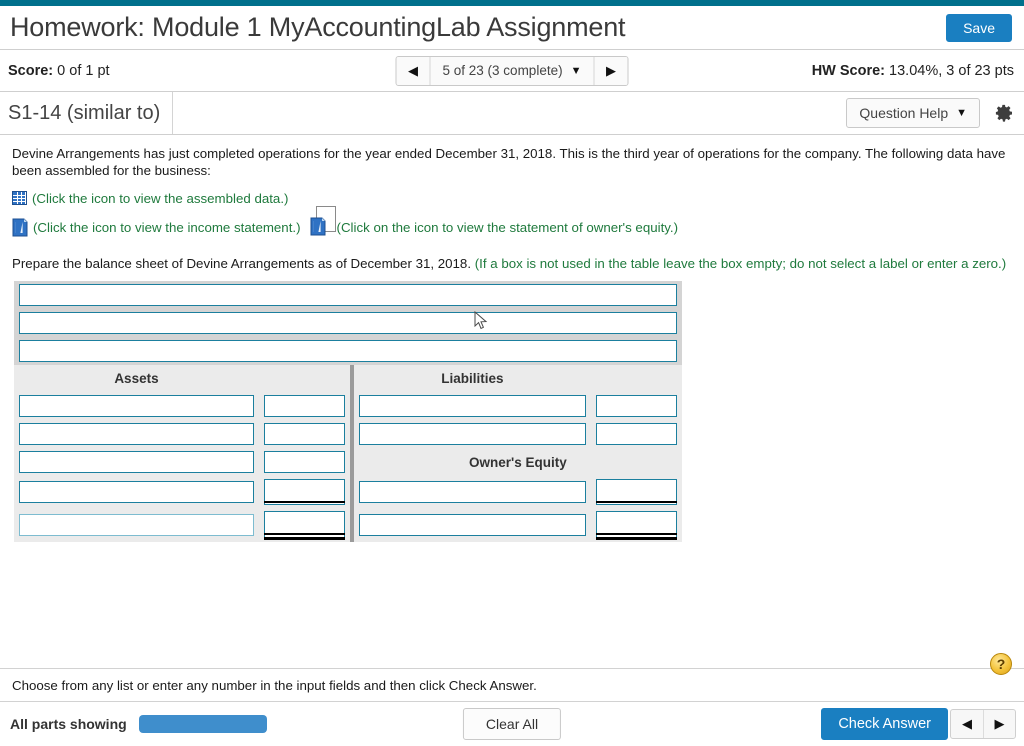  Describe the element at coordinates (636, 378) in the screenshot. I see `liabilities-amount-header` at that location.